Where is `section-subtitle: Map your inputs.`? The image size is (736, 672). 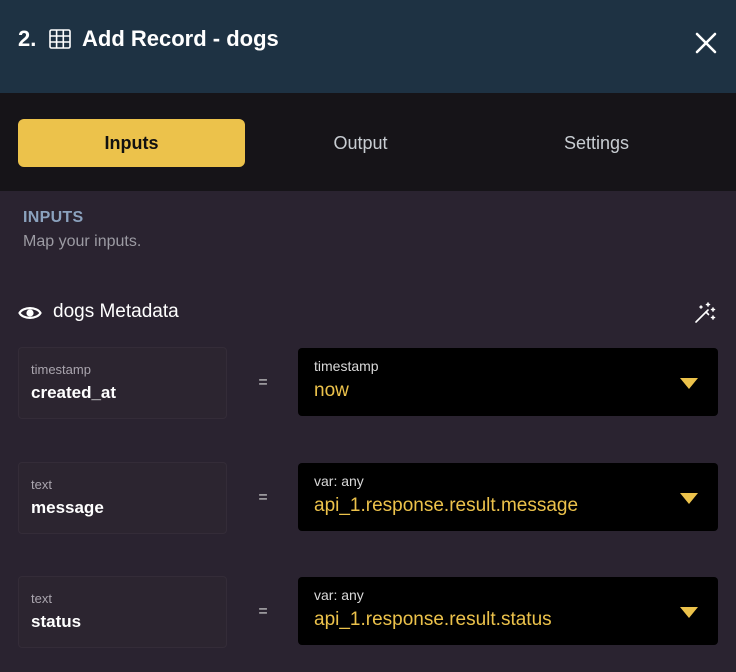 section-subtitle: Map your inputs. is located at coordinates (82, 241).